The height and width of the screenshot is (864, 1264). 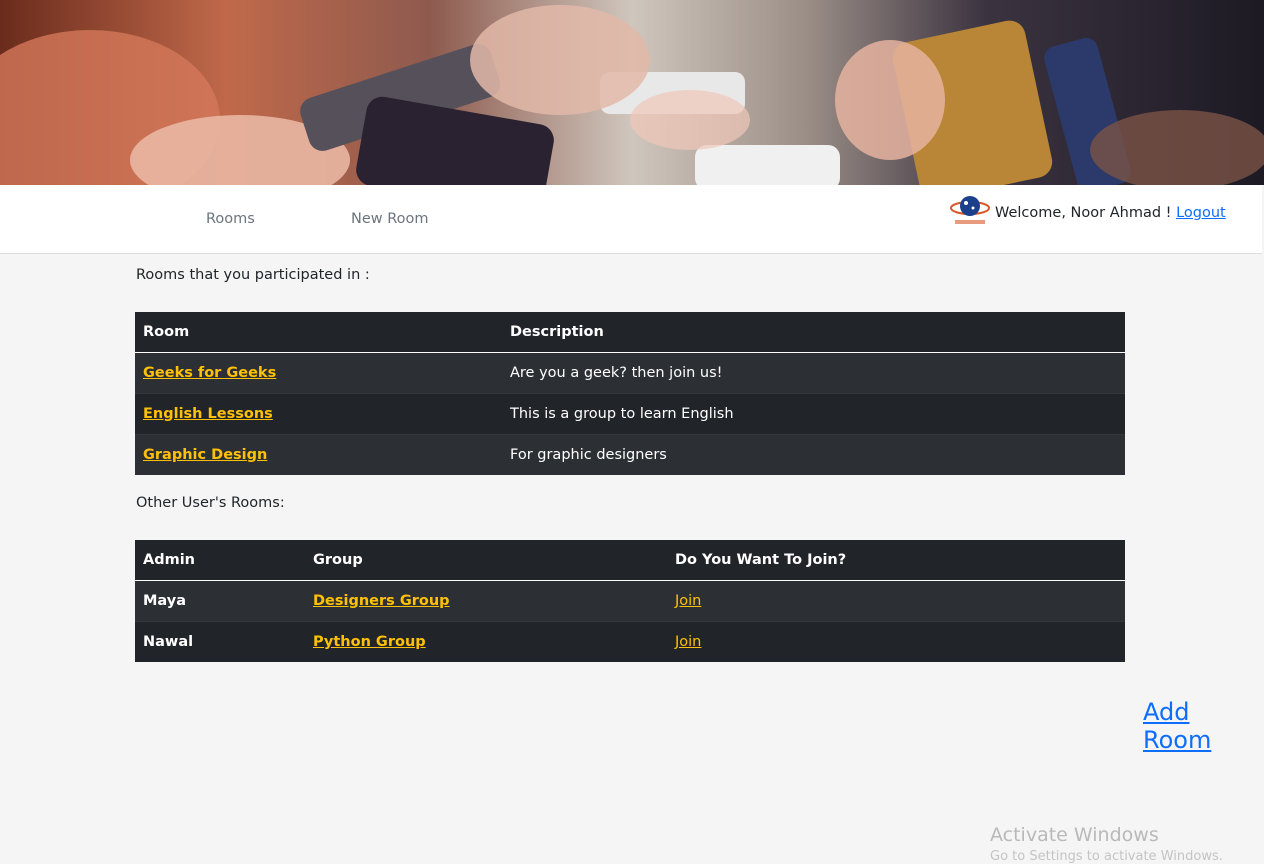 I want to click on room-description: For graphic designers, so click(x=813, y=454).